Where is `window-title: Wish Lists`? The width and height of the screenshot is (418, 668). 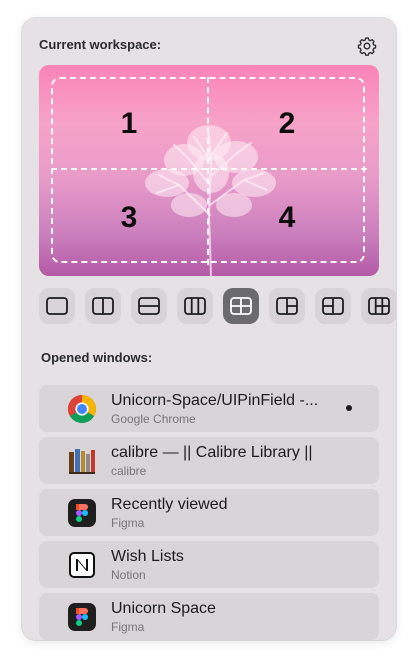
window-title: Wish Lists is located at coordinates (147, 556).